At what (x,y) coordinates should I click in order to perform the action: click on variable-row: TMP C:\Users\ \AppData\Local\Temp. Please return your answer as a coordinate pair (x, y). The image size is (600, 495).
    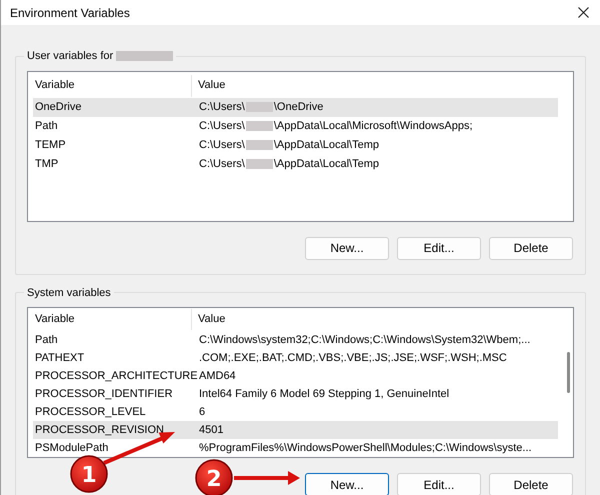
    Looking at the image, I should click on (295, 164).